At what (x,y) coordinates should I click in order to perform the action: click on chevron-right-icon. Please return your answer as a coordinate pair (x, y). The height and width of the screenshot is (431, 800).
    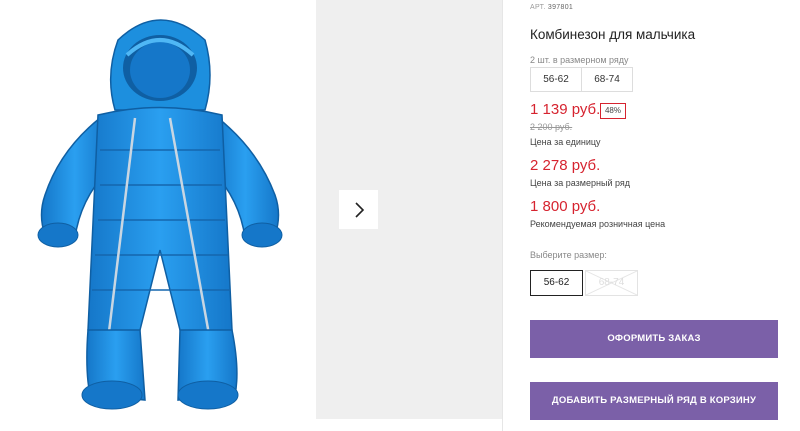
    Looking at the image, I should click on (359, 209).